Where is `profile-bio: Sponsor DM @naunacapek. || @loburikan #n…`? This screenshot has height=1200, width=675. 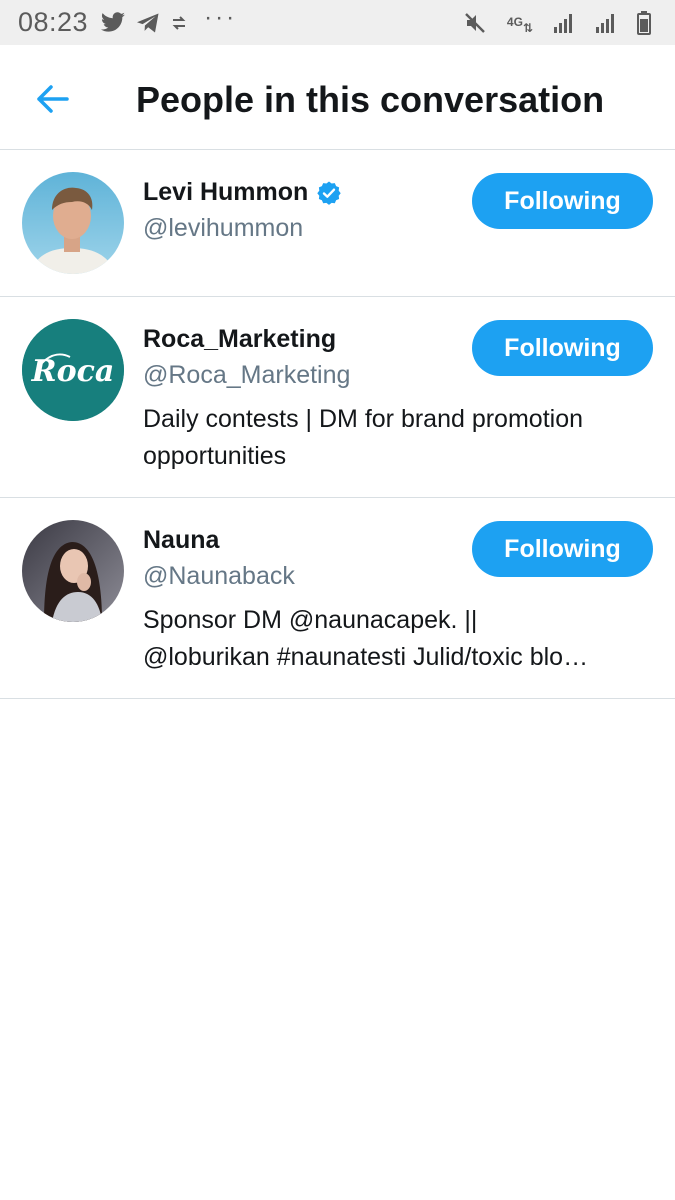
profile-bio: Sponsor DM @naunacapek. || @loburikan #n… is located at coordinates (395, 639).